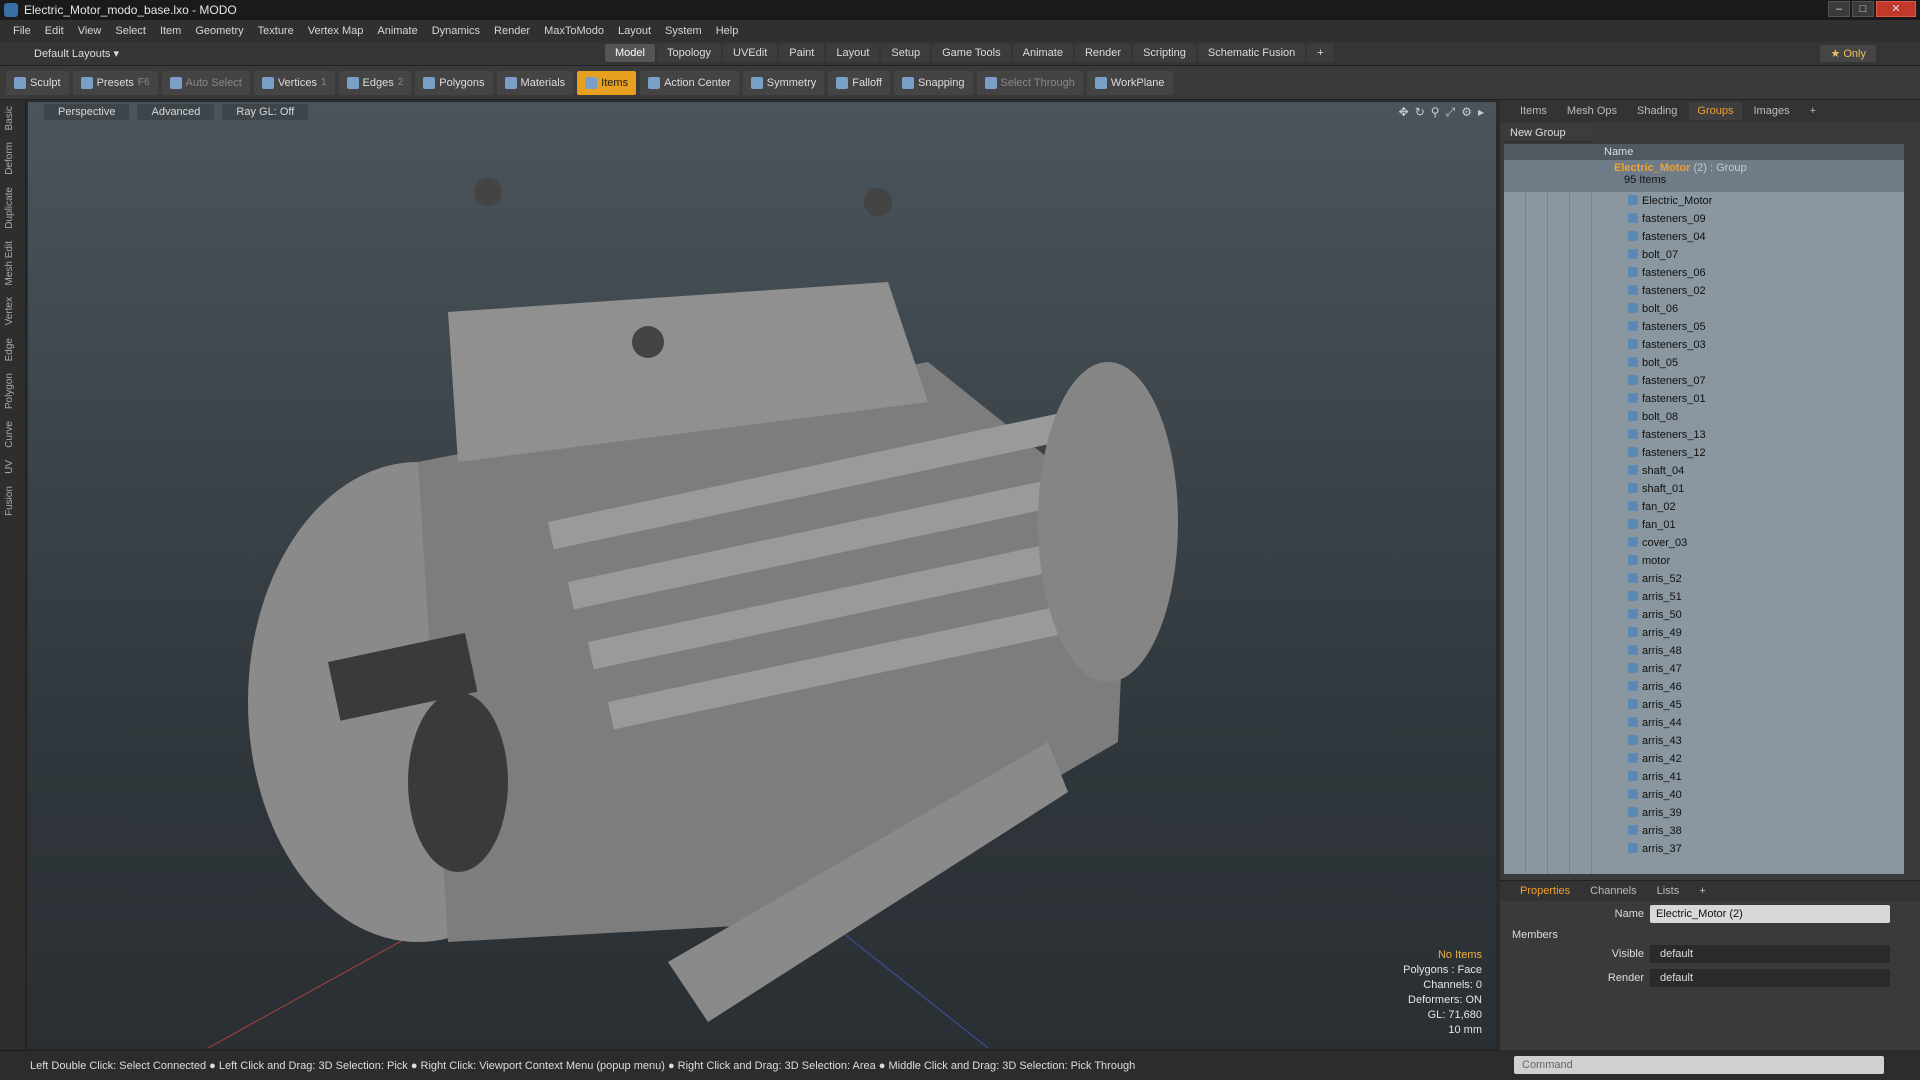 Image resolution: width=1920 pixels, height=1080 pixels. Describe the element at coordinates (9, 208) in the screenshot. I see `left-tab-duplicate: Duplicate` at that location.